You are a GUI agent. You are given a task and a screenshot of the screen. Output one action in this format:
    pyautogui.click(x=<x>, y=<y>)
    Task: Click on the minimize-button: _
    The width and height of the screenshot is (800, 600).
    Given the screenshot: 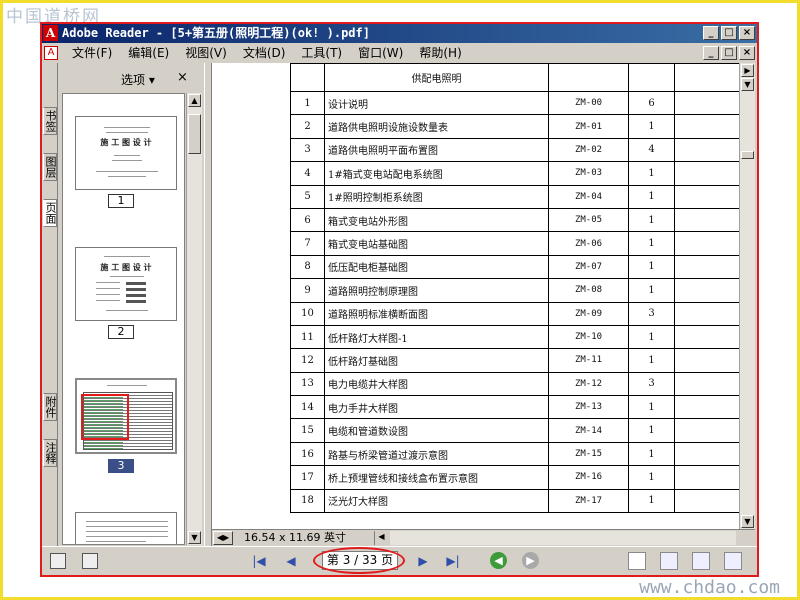 What is the action you would take?
    pyautogui.click(x=711, y=33)
    